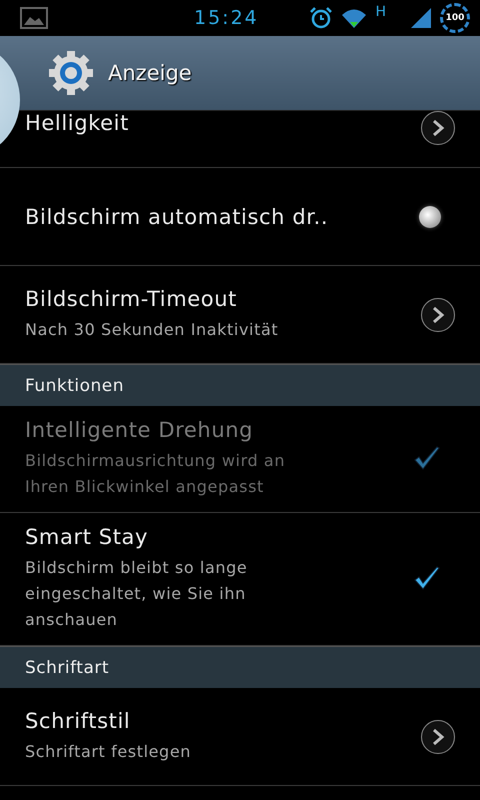  Describe the element at coordinates (152, 329) in the screenshot. I see `setting-summary: Nach 30 Sekunden Inaktivität` at that location.